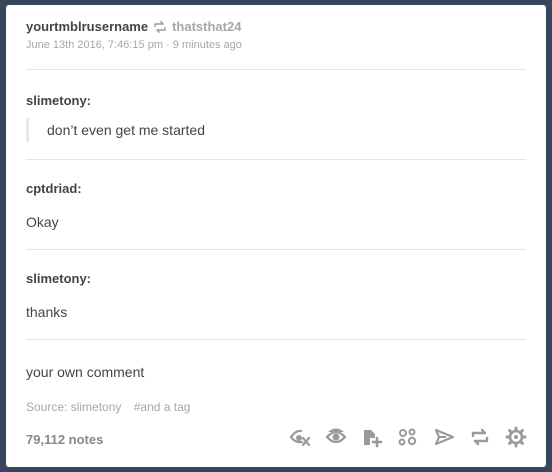  I want to click on relative-time: 9 minutes ago, so click(207, 45).